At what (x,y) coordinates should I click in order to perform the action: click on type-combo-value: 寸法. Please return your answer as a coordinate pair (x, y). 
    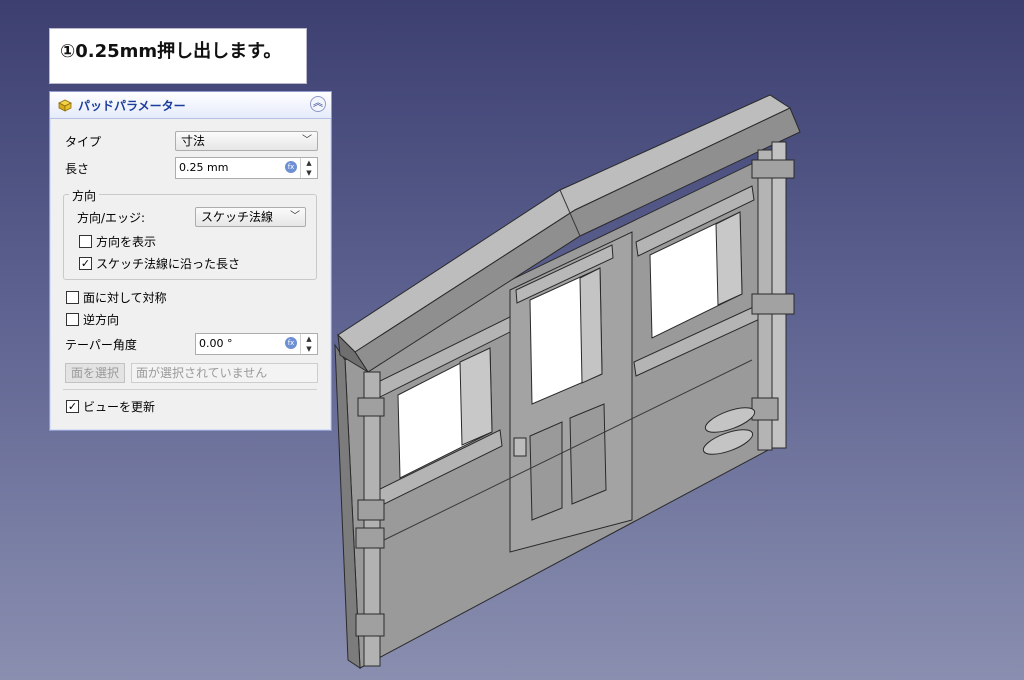
    Looking at the image, I should click on (193, 141).